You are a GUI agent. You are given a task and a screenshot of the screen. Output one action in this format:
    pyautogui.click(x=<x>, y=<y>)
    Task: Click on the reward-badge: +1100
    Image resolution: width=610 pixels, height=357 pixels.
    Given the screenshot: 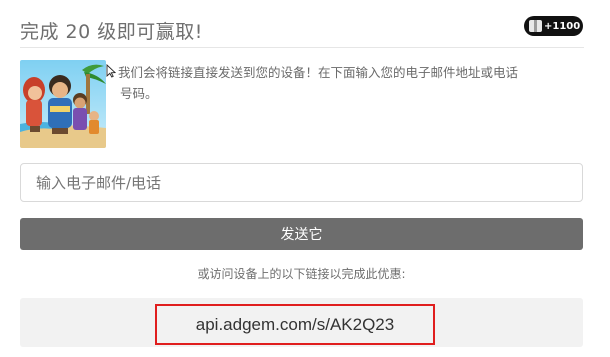 What is the action you would take?
    pyautogui.click(x=553, y=26)
    